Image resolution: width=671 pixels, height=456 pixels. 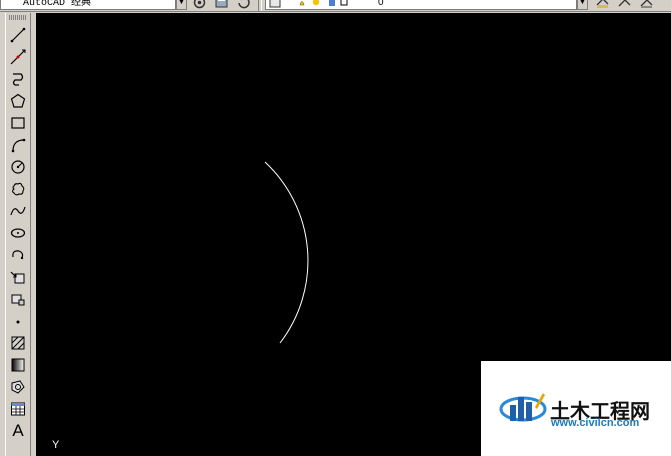 What do you see at coordinates (275, 4) in the screenshot?
I see `layer-properties-icon` at bounding box center [275, 4].